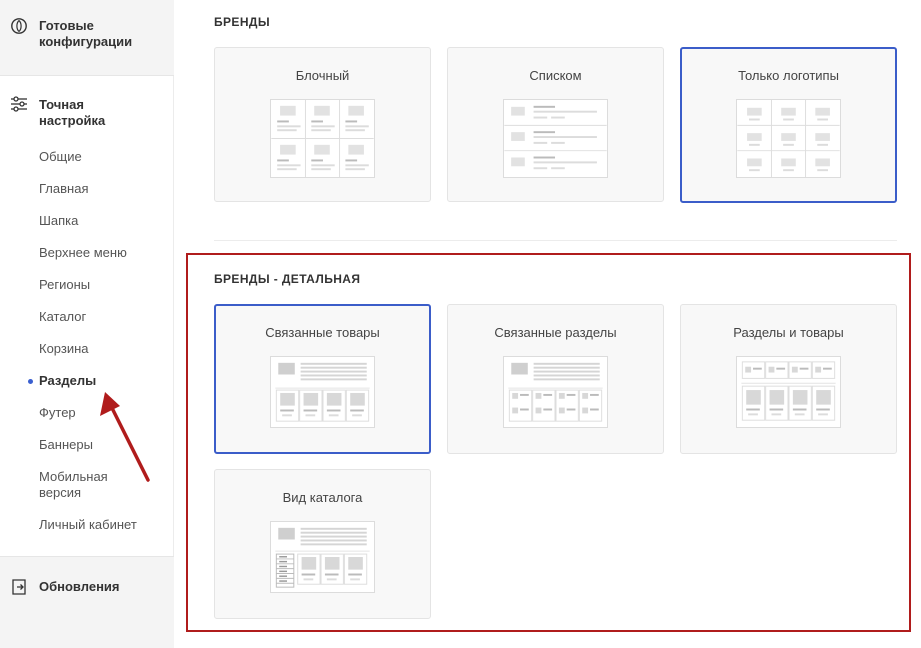 The image size is (921, 648). I want to click on sidebar-item-footer: Футер, so click(57, 413).